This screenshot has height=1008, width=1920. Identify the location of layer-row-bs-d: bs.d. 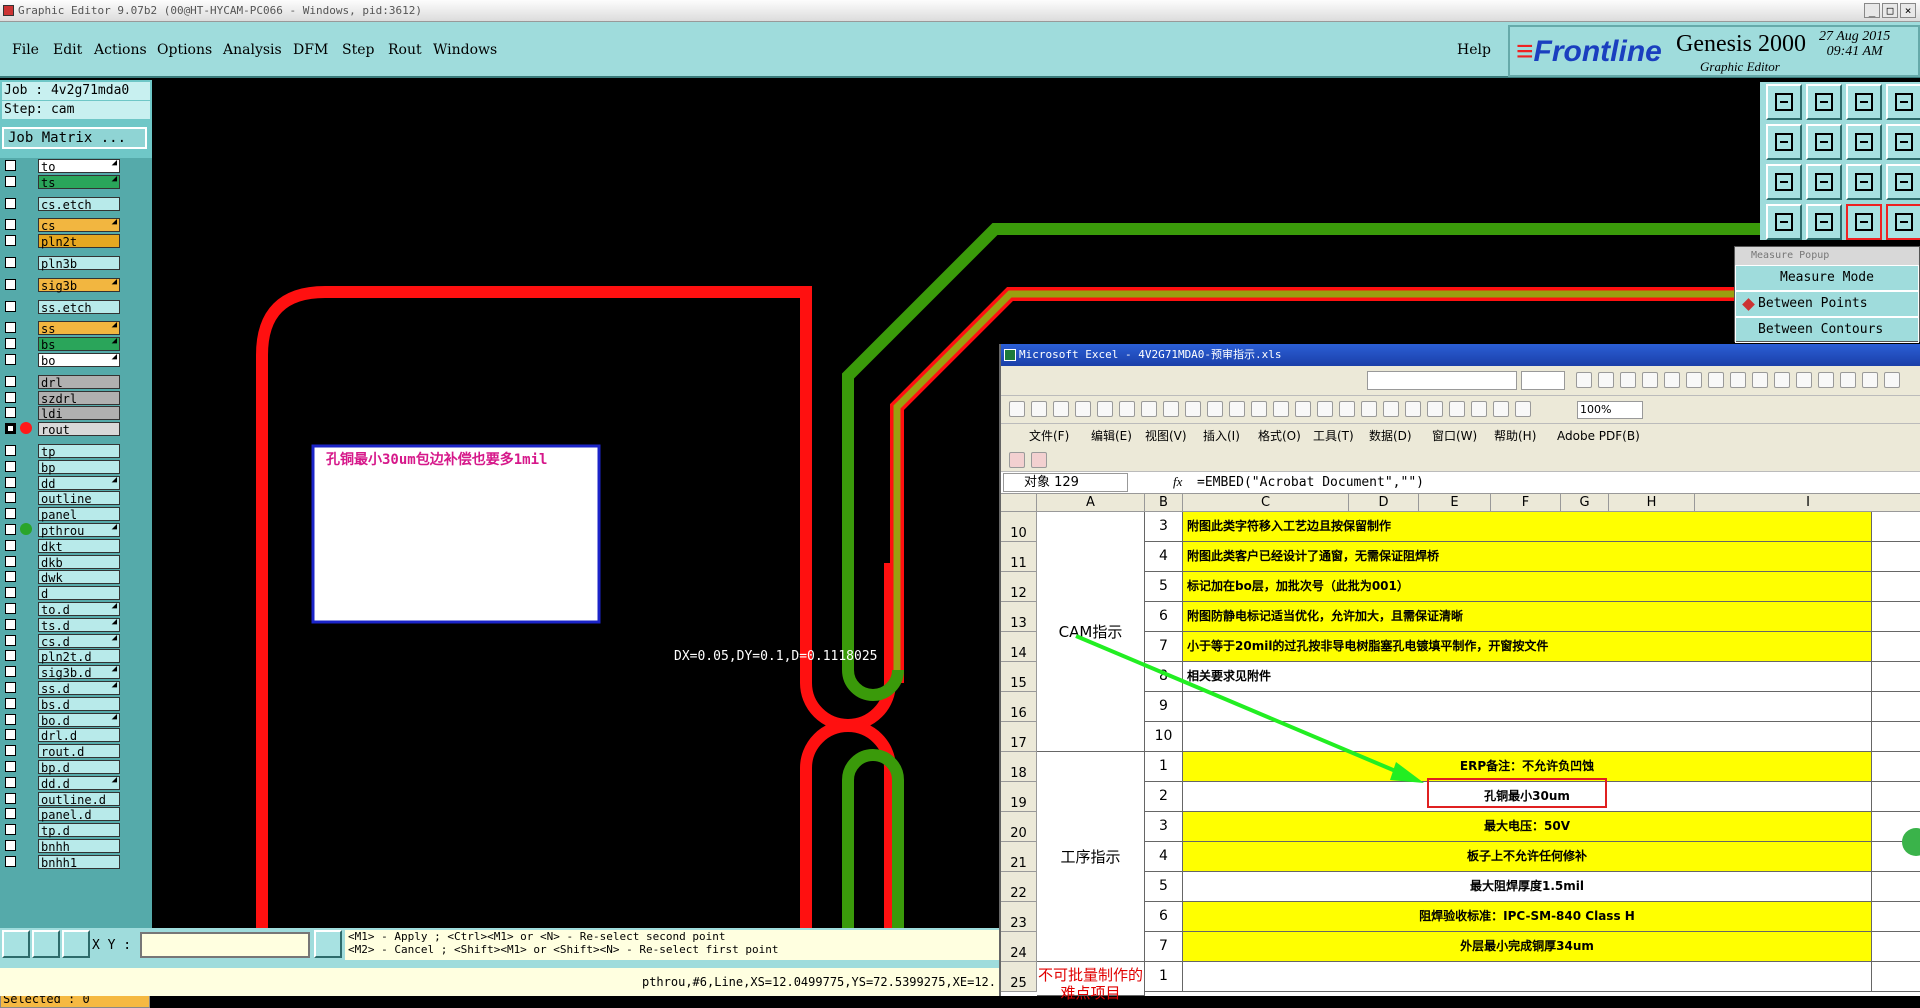
(61, 704).